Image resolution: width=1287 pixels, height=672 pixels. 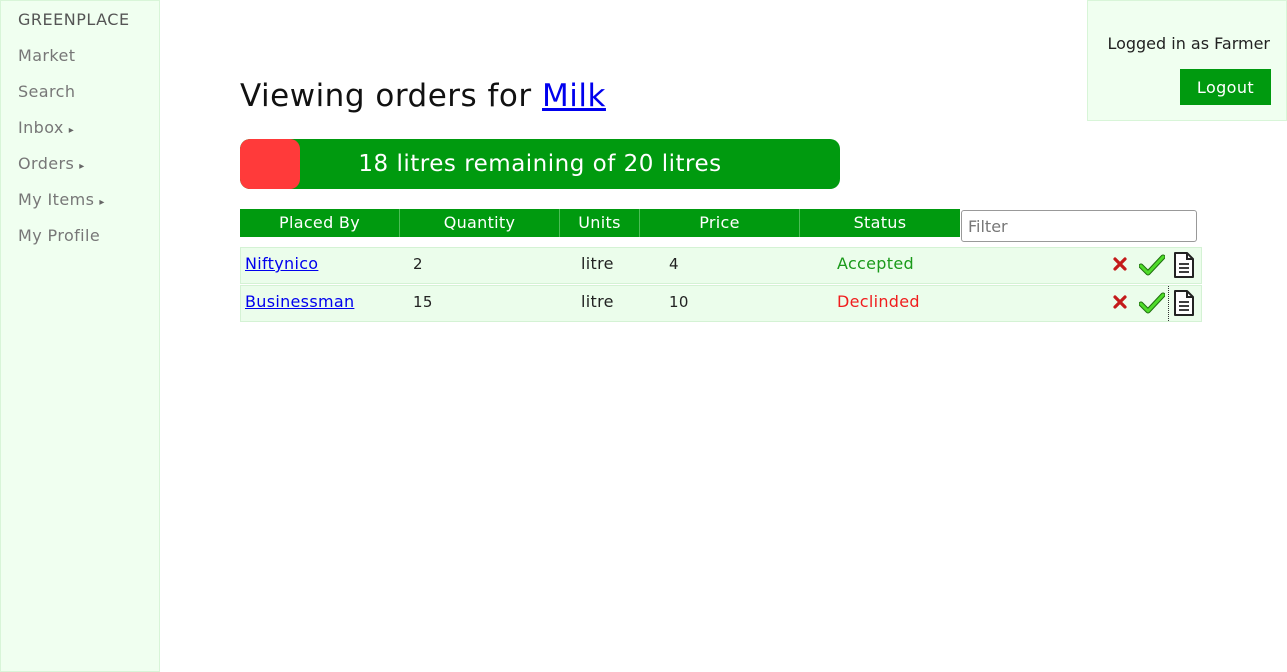 I want to click on page-title: Viewing orders for Milk, so click(x=423, y=96).